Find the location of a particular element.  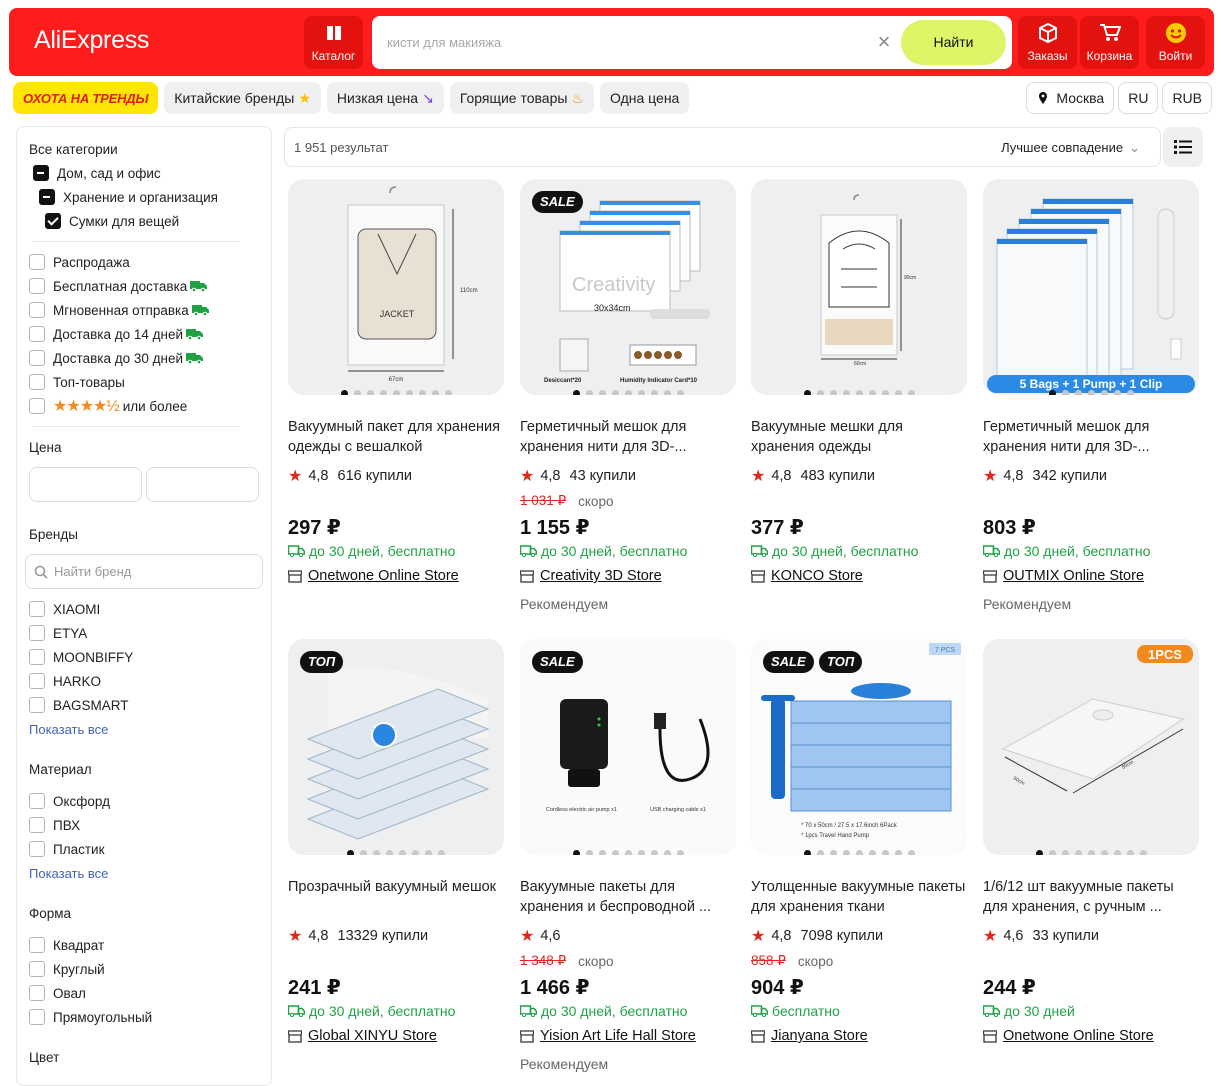

brand-moonbiffy: MOONBIFFY is located at coordinates (144, 657).